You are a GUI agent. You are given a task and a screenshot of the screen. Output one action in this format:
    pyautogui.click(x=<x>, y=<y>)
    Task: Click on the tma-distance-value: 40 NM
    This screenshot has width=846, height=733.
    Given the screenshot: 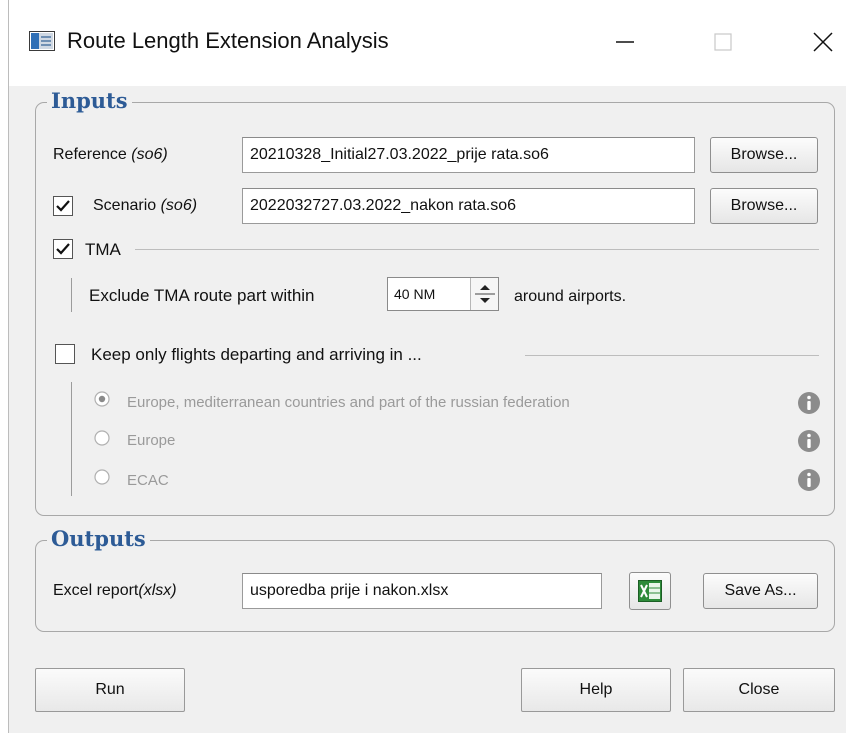 What is the action you would take?
    pyautogui.click(x=415, y=294)
    